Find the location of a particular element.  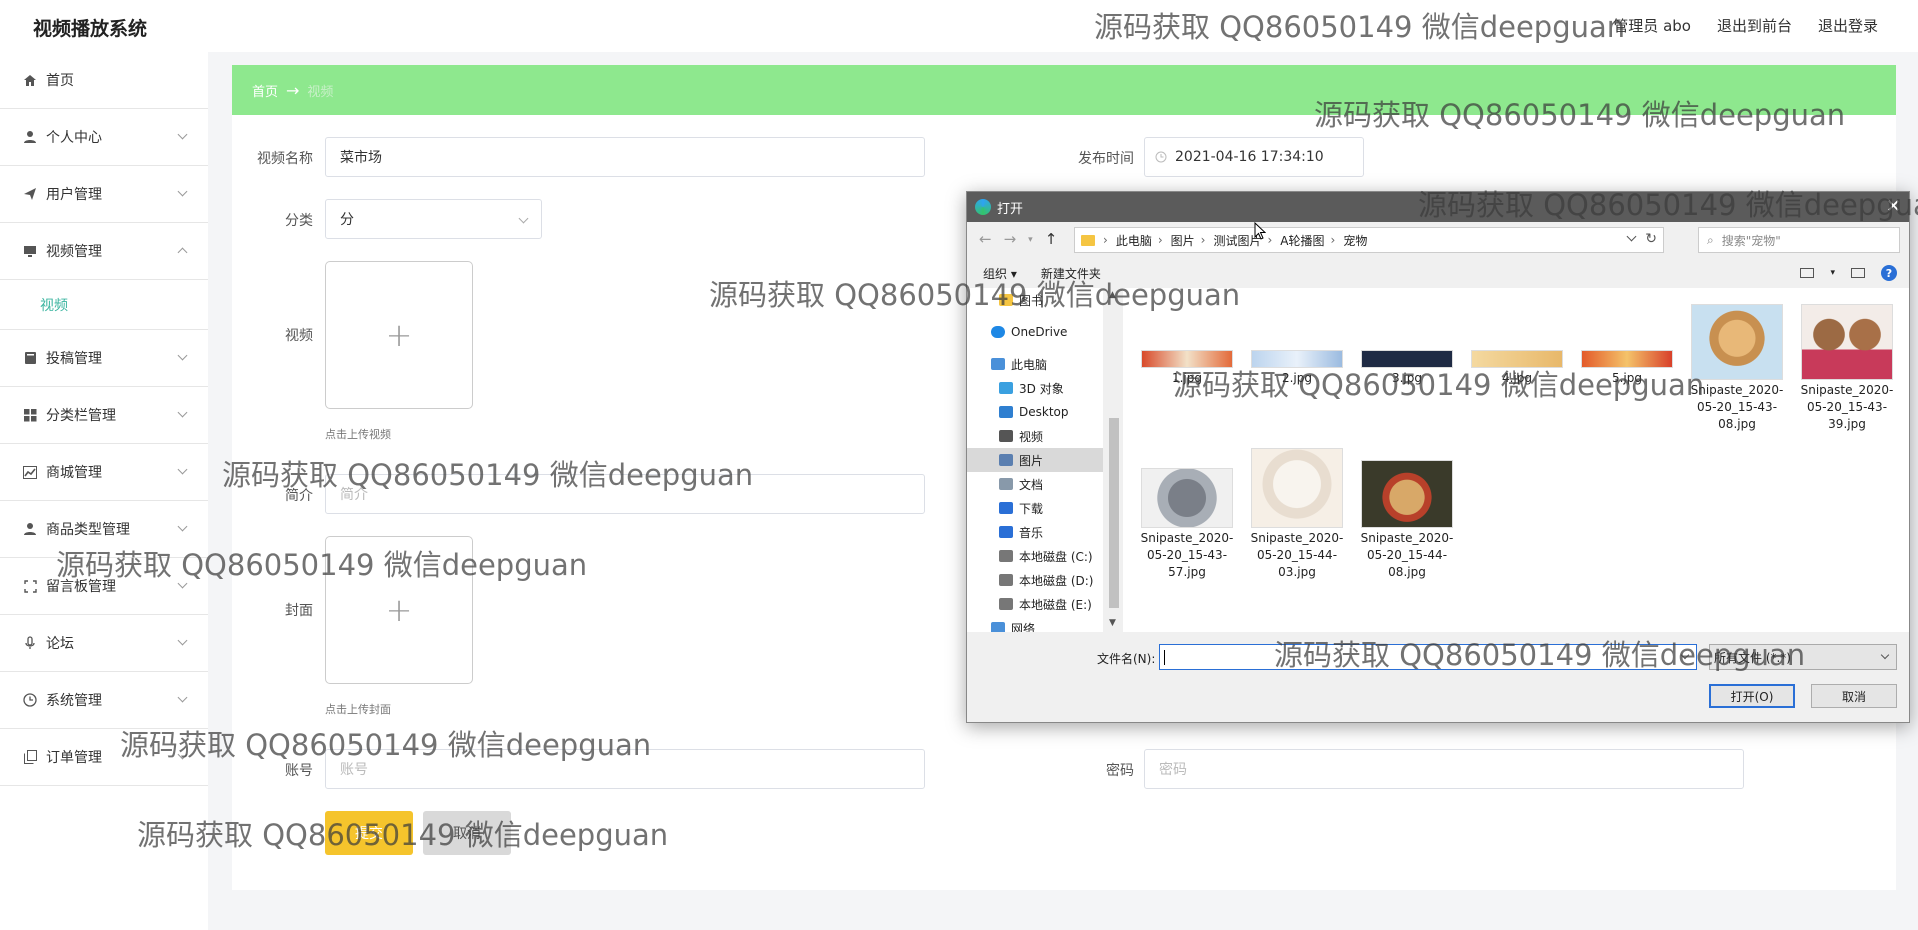

browser-icon is located at coordinates (983, 207).